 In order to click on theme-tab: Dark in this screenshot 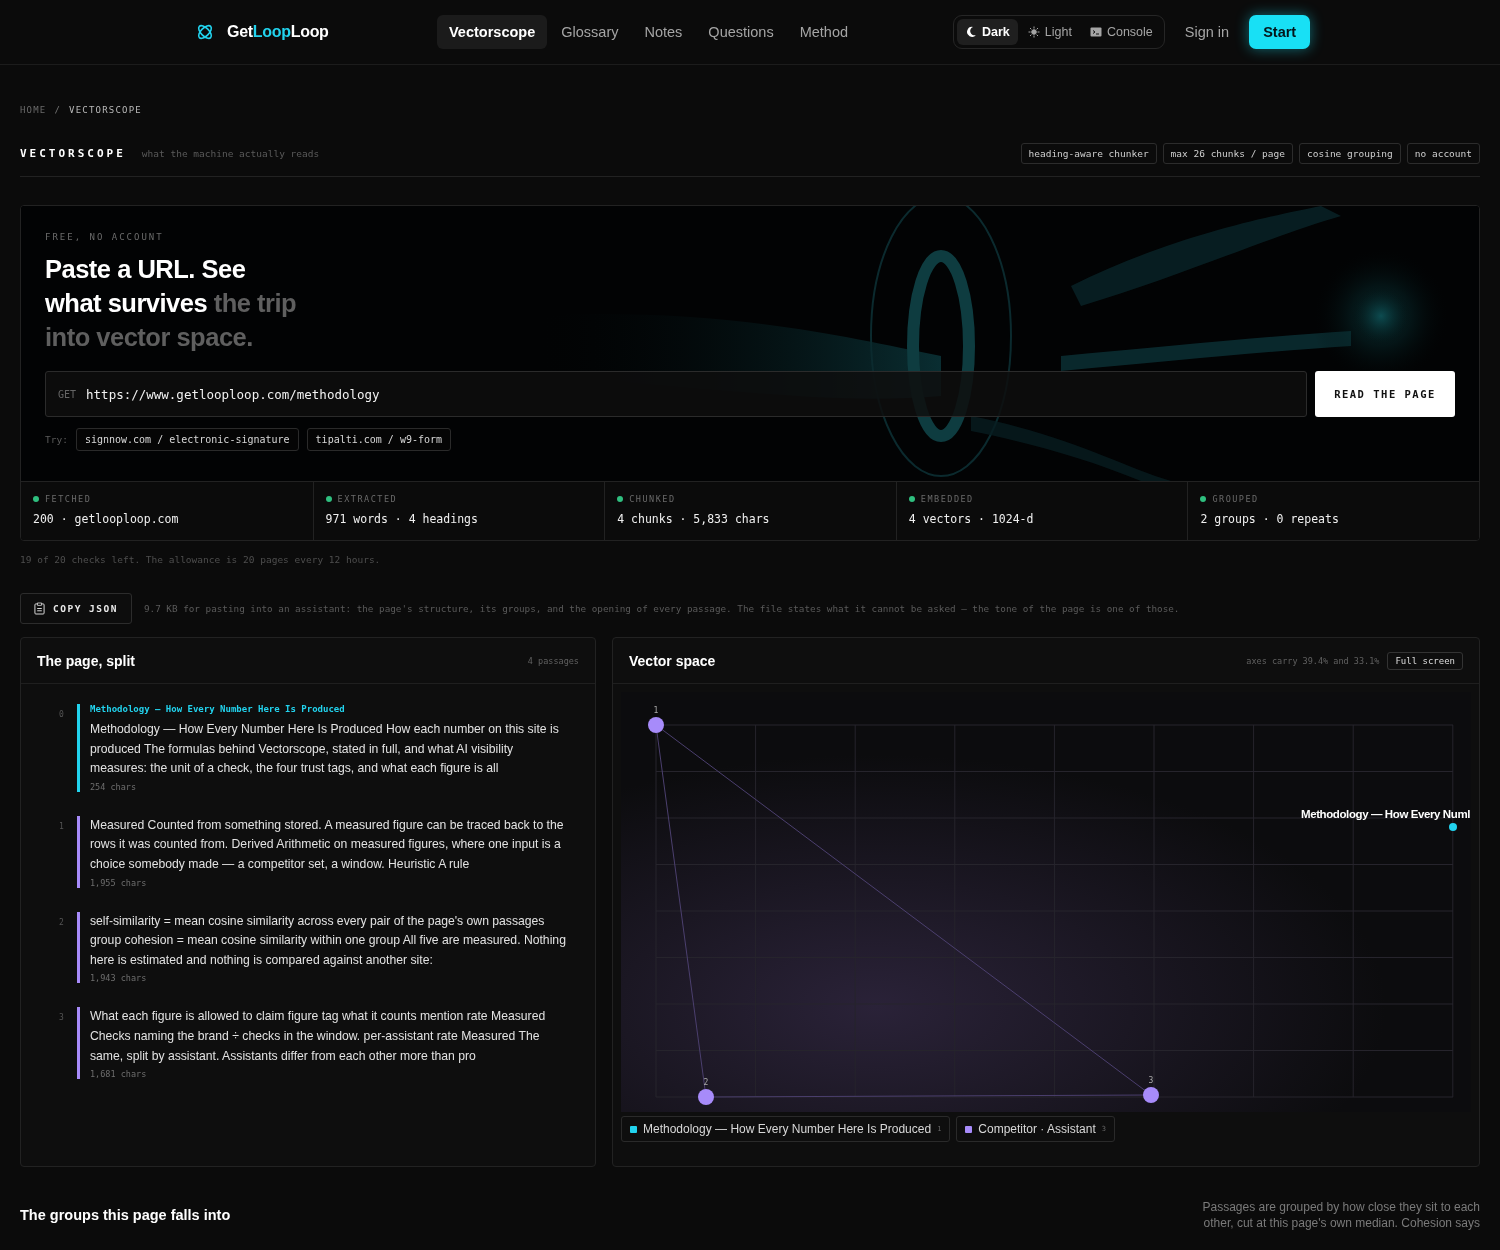, I will do `click(987, 32)`.